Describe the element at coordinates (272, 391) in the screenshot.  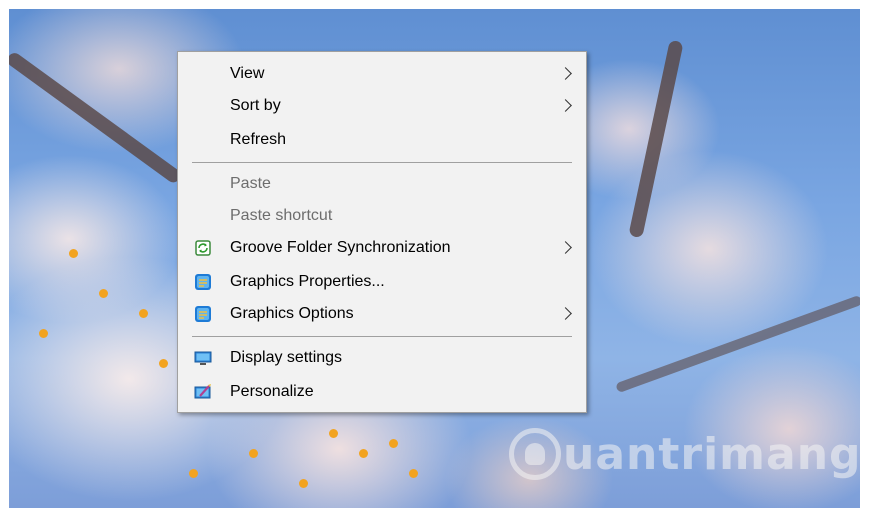
I see `menu-item-label: Personalize` at that location.